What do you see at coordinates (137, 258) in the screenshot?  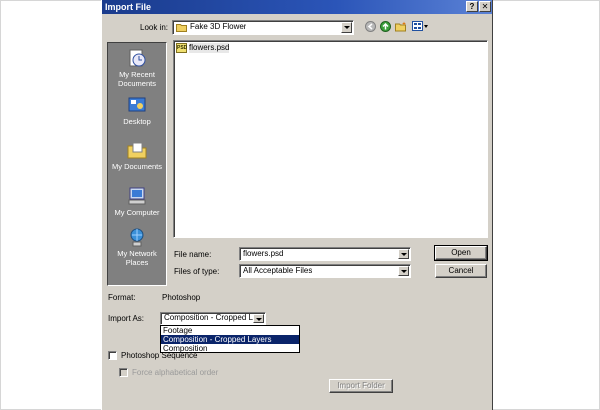 I see `place-label: My Network Places` at bounding box center [137, 258].